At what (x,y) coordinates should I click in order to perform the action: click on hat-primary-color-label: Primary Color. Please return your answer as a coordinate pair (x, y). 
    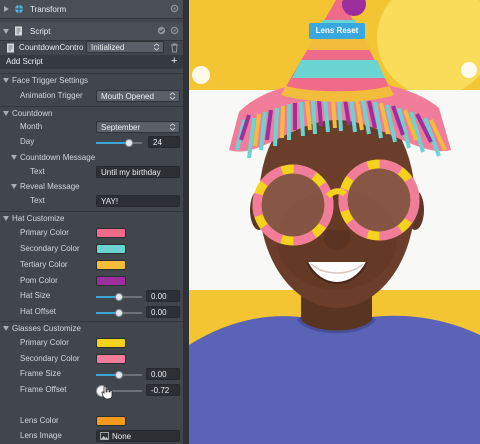
    Looking at the image, I should click on (44, 232).